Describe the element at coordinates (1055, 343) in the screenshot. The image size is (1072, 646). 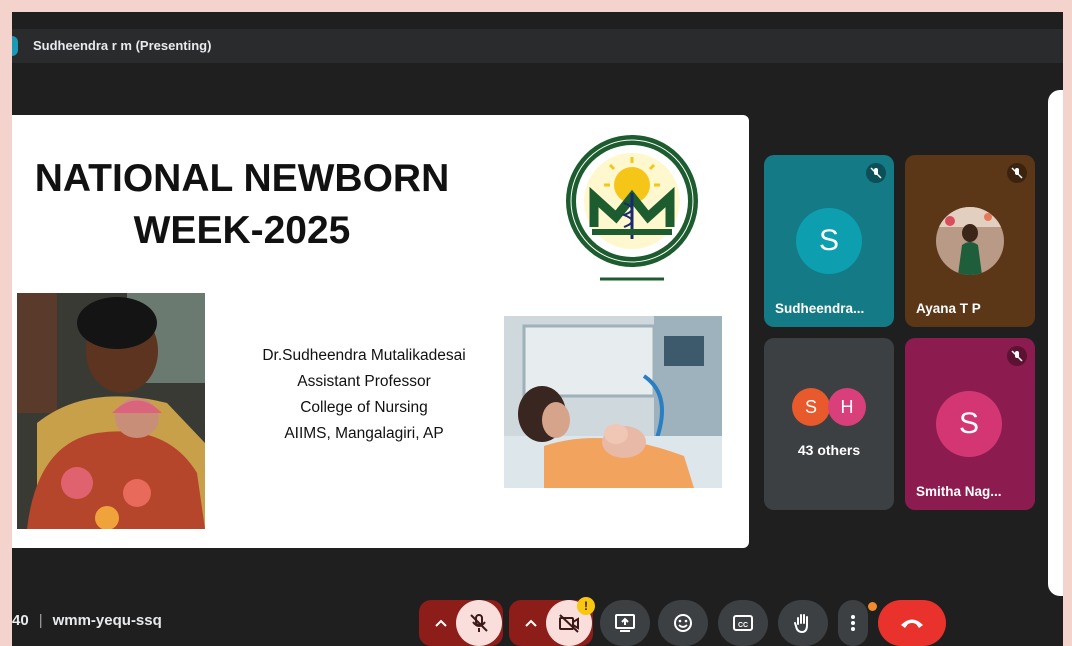
I see `side-panel` at that location.